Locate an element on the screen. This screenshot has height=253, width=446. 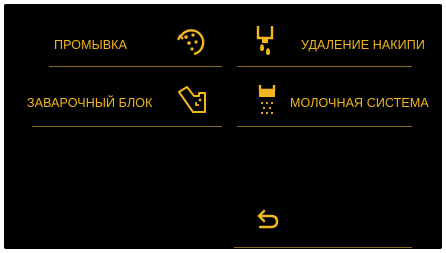
back-divider is located at coordinates (323, 247).